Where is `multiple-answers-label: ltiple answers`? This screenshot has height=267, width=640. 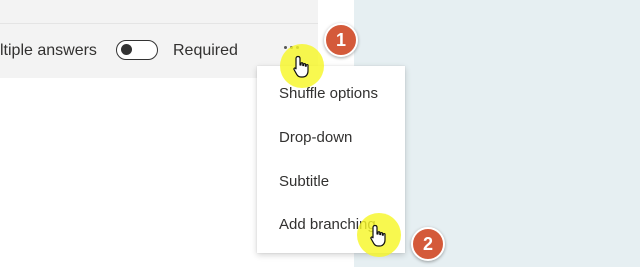
multiple-answers-label: ltiple answers is located at coordinates (48, 50).